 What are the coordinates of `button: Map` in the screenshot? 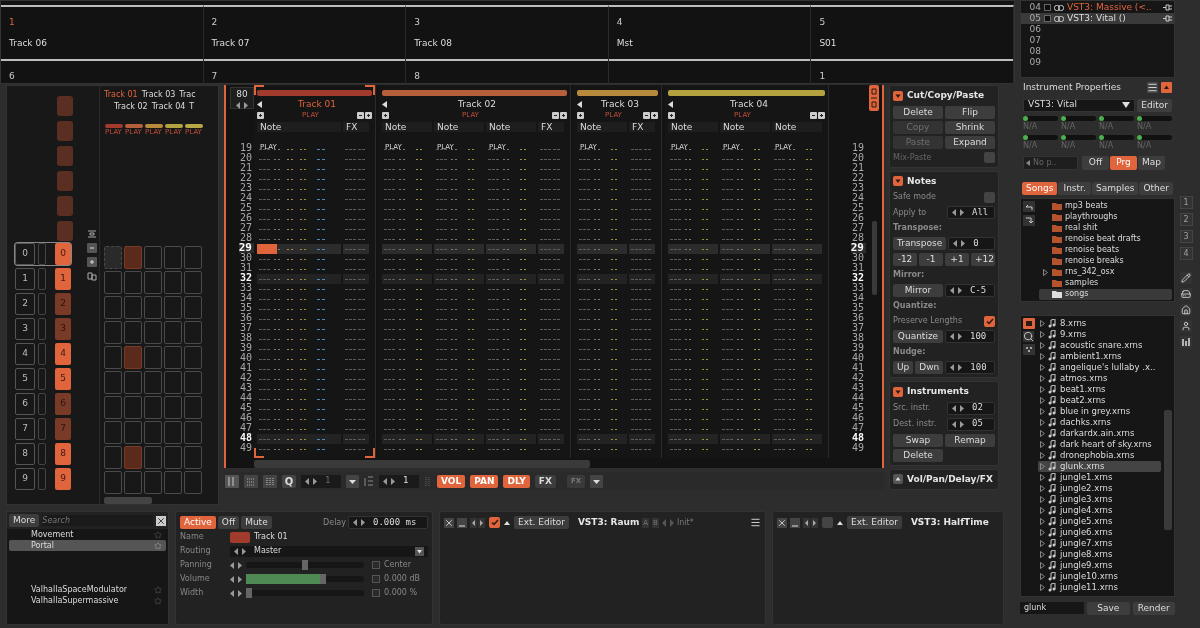 It's located at (1151, 162).